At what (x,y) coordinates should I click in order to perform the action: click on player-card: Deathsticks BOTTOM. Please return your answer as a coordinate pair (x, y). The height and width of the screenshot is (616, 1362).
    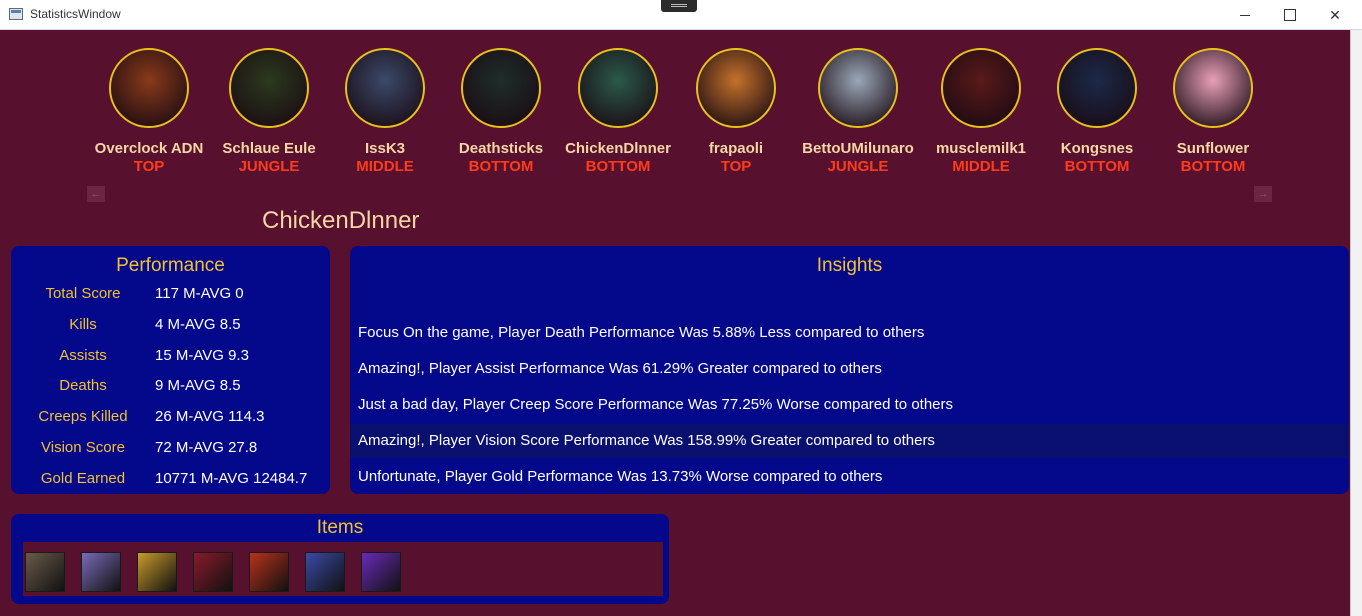
    Looking at the image, I should click on (501, 111).